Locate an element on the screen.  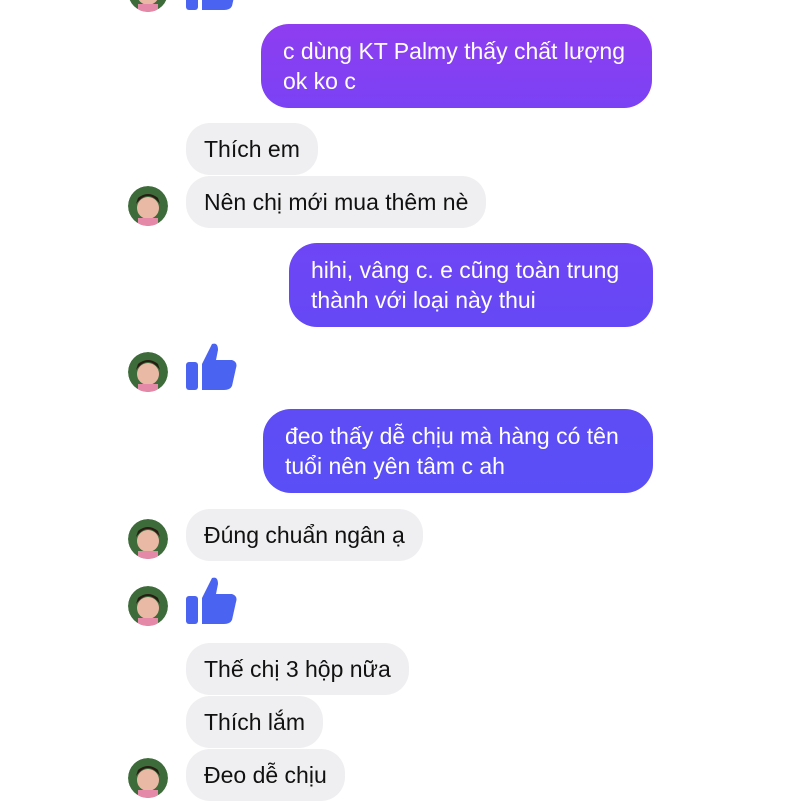
message-text: Đeo dễ chịu is located at coordinates (265, 775).